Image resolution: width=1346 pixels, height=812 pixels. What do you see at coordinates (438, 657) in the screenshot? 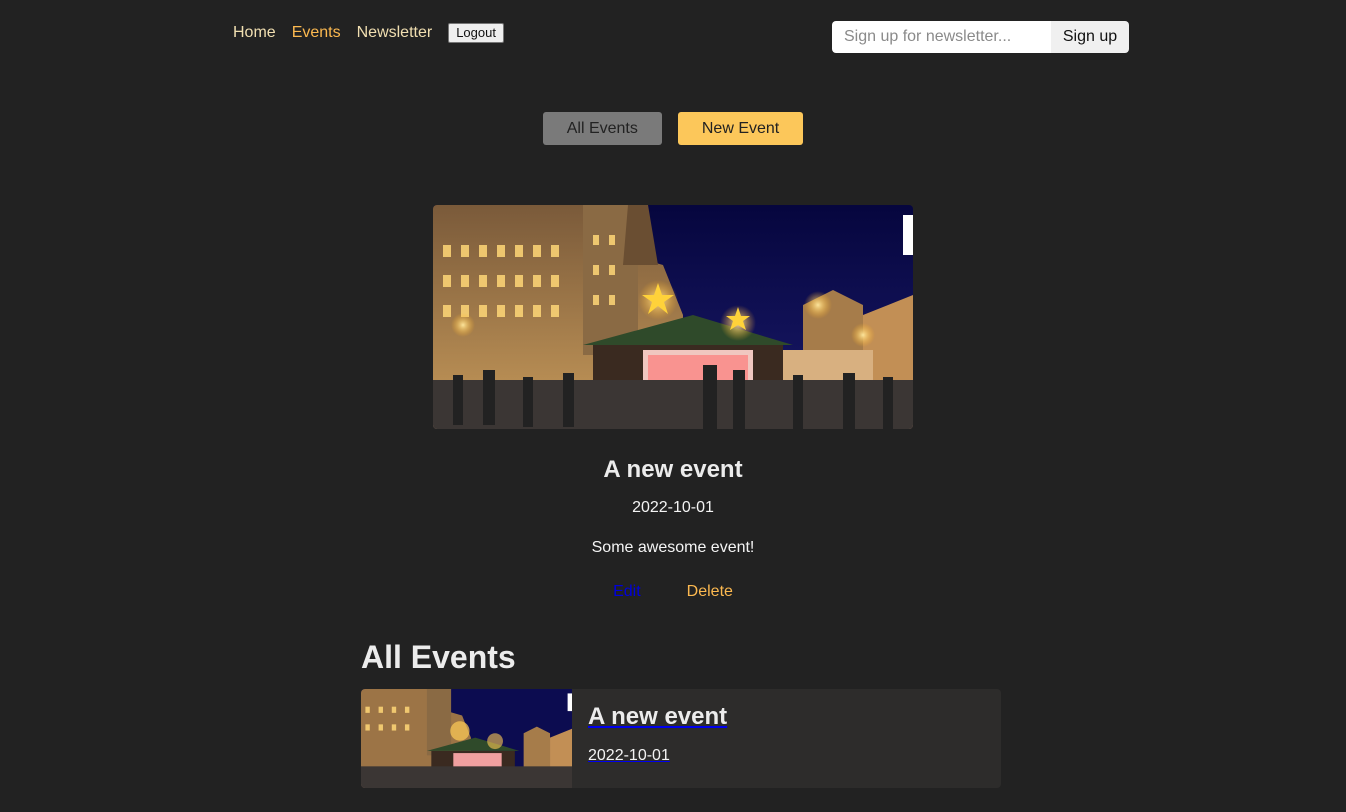
I see `events-list-heading: All Events` at bounding box center [438, 657].